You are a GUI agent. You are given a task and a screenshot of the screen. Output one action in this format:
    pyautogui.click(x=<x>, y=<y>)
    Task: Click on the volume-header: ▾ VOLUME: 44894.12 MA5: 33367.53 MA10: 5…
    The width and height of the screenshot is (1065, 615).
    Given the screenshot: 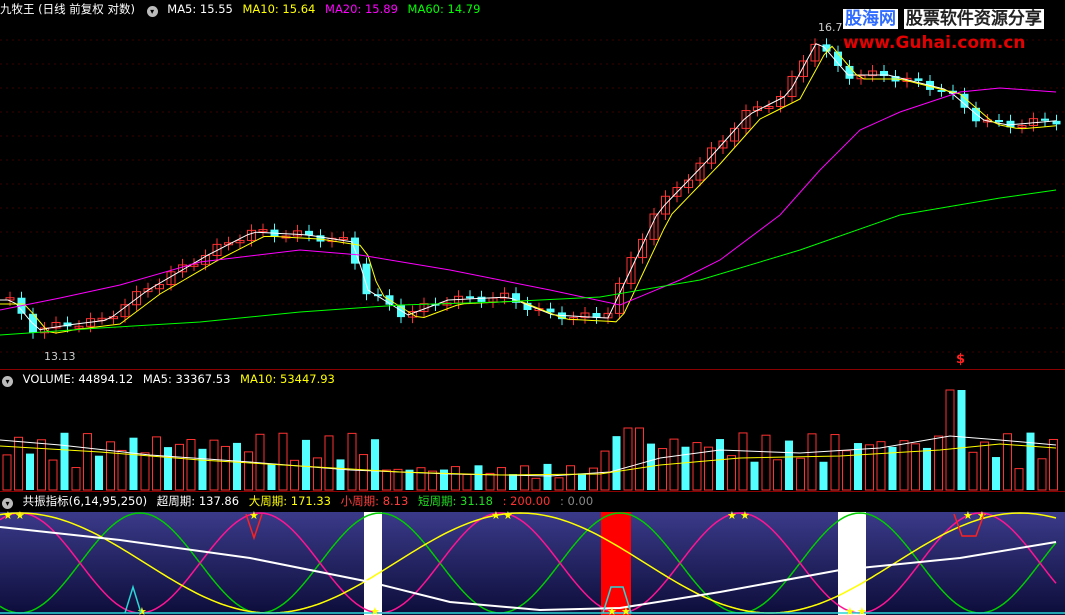 What is the action you would take?
    pyautogui.click(x=170, y=379)
    